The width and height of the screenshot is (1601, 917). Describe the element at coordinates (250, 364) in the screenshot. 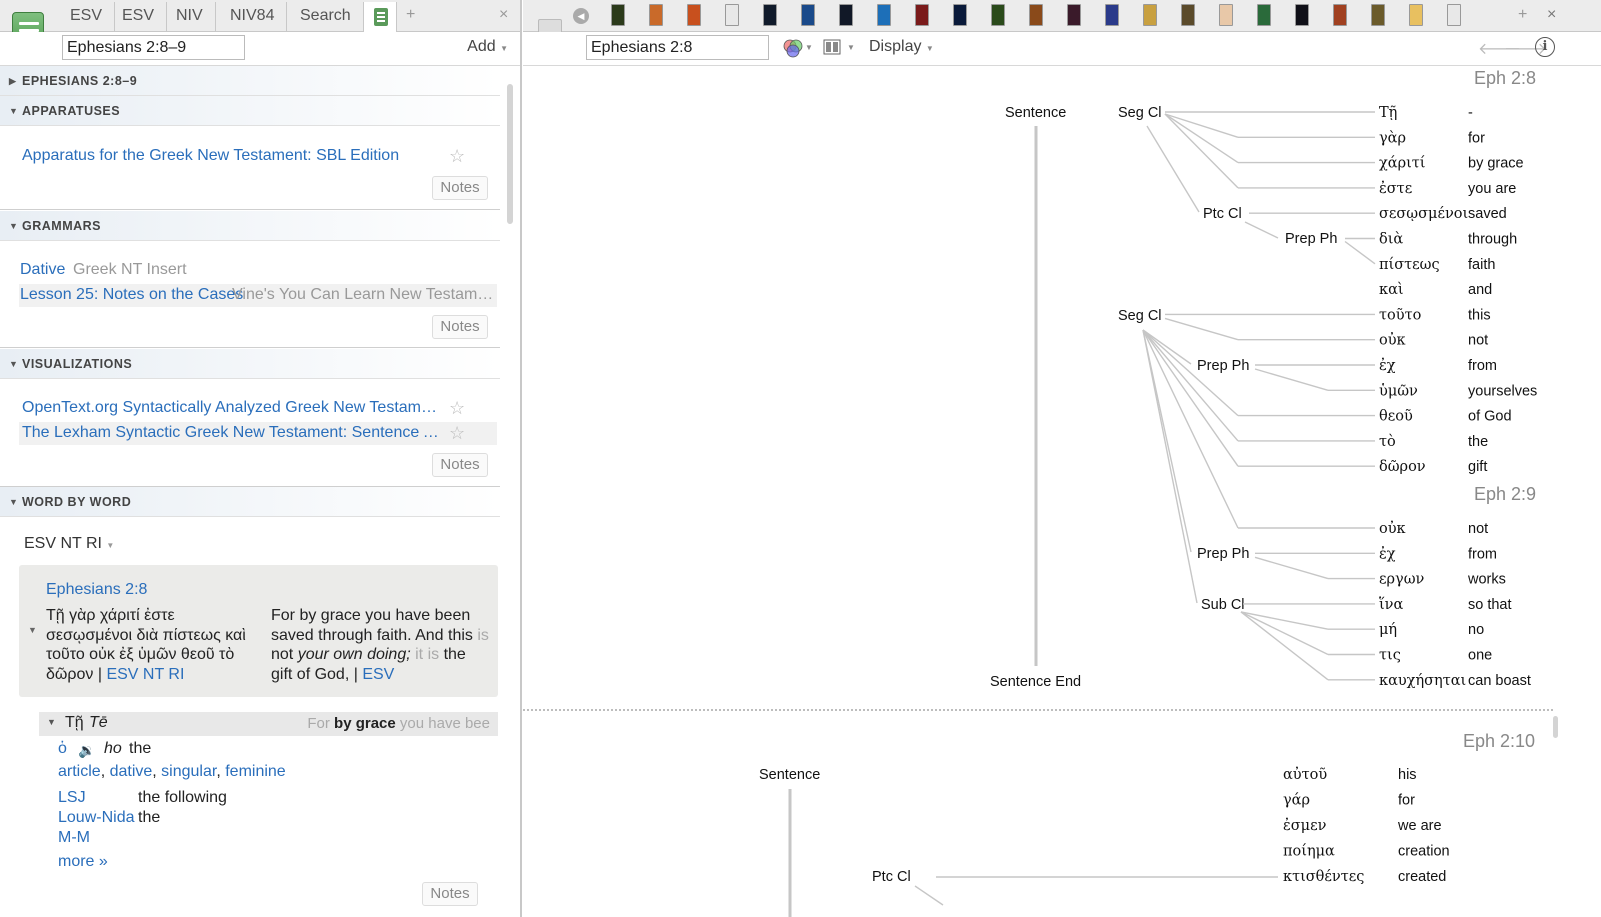

I see `section-visualizations: ▼ VISUALIZATIONS` at that location.